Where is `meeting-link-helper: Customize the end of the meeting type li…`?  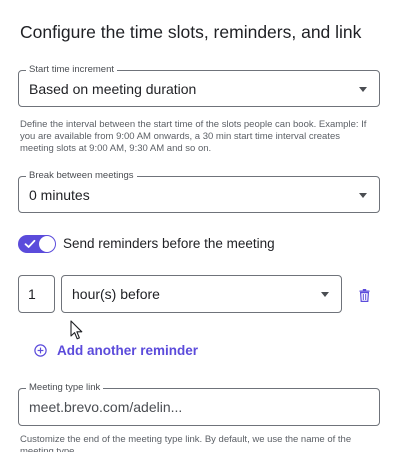
meeting-link-helper: Customize the end of the meeting type li… is located at coordinates (186, 443).